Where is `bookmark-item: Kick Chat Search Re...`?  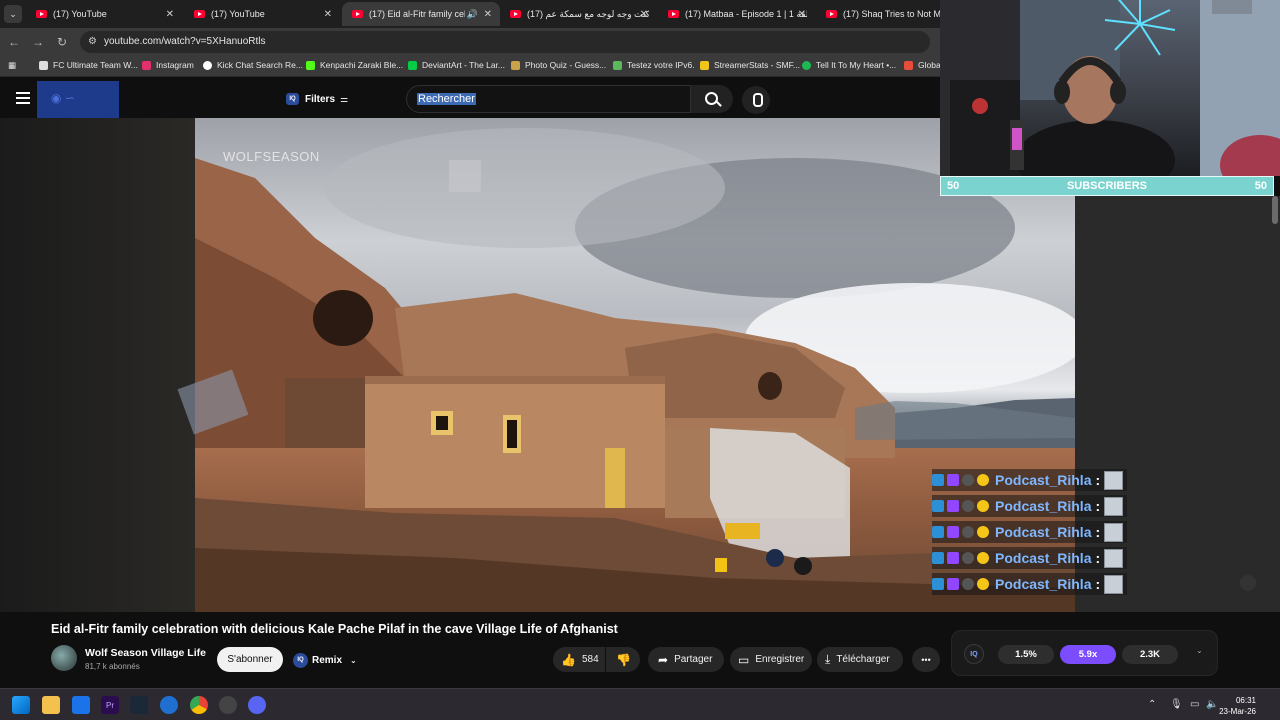
bookmark-item: Kick Chat Search Re... is located at coordinates (253, 65).